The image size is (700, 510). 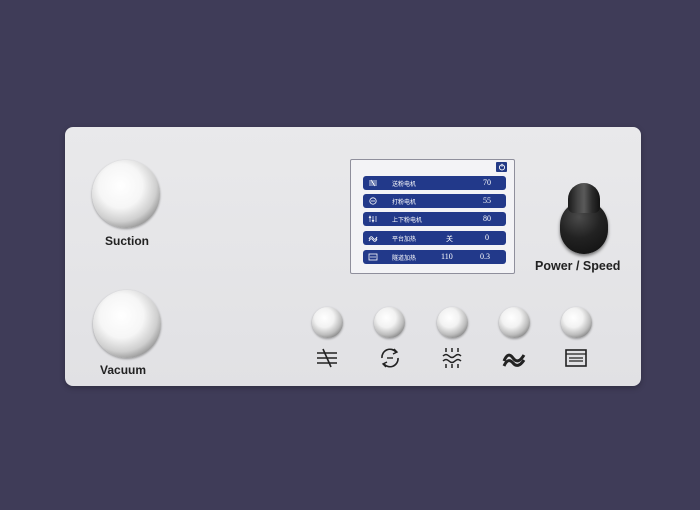 I want to click on screen-row-platform-heat: 平台加热 关 0, so click(x=434, y=238).